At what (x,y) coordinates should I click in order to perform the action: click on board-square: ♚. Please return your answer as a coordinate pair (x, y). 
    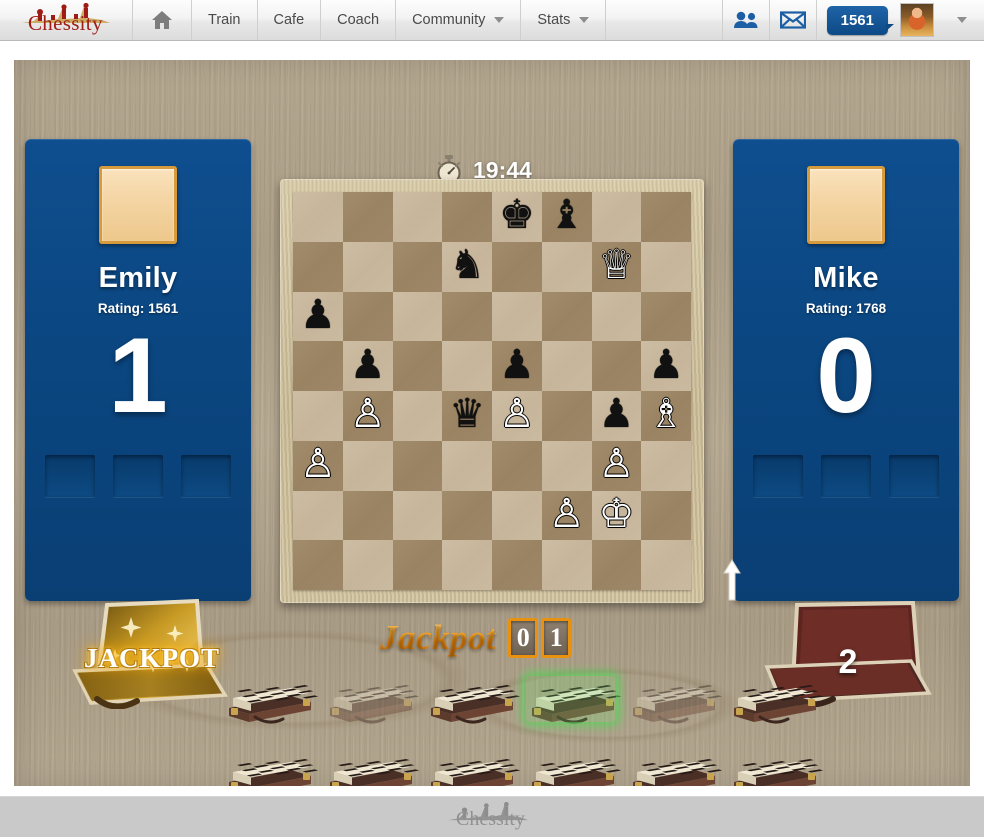
    Looking at the image, I should click on (517, 217).